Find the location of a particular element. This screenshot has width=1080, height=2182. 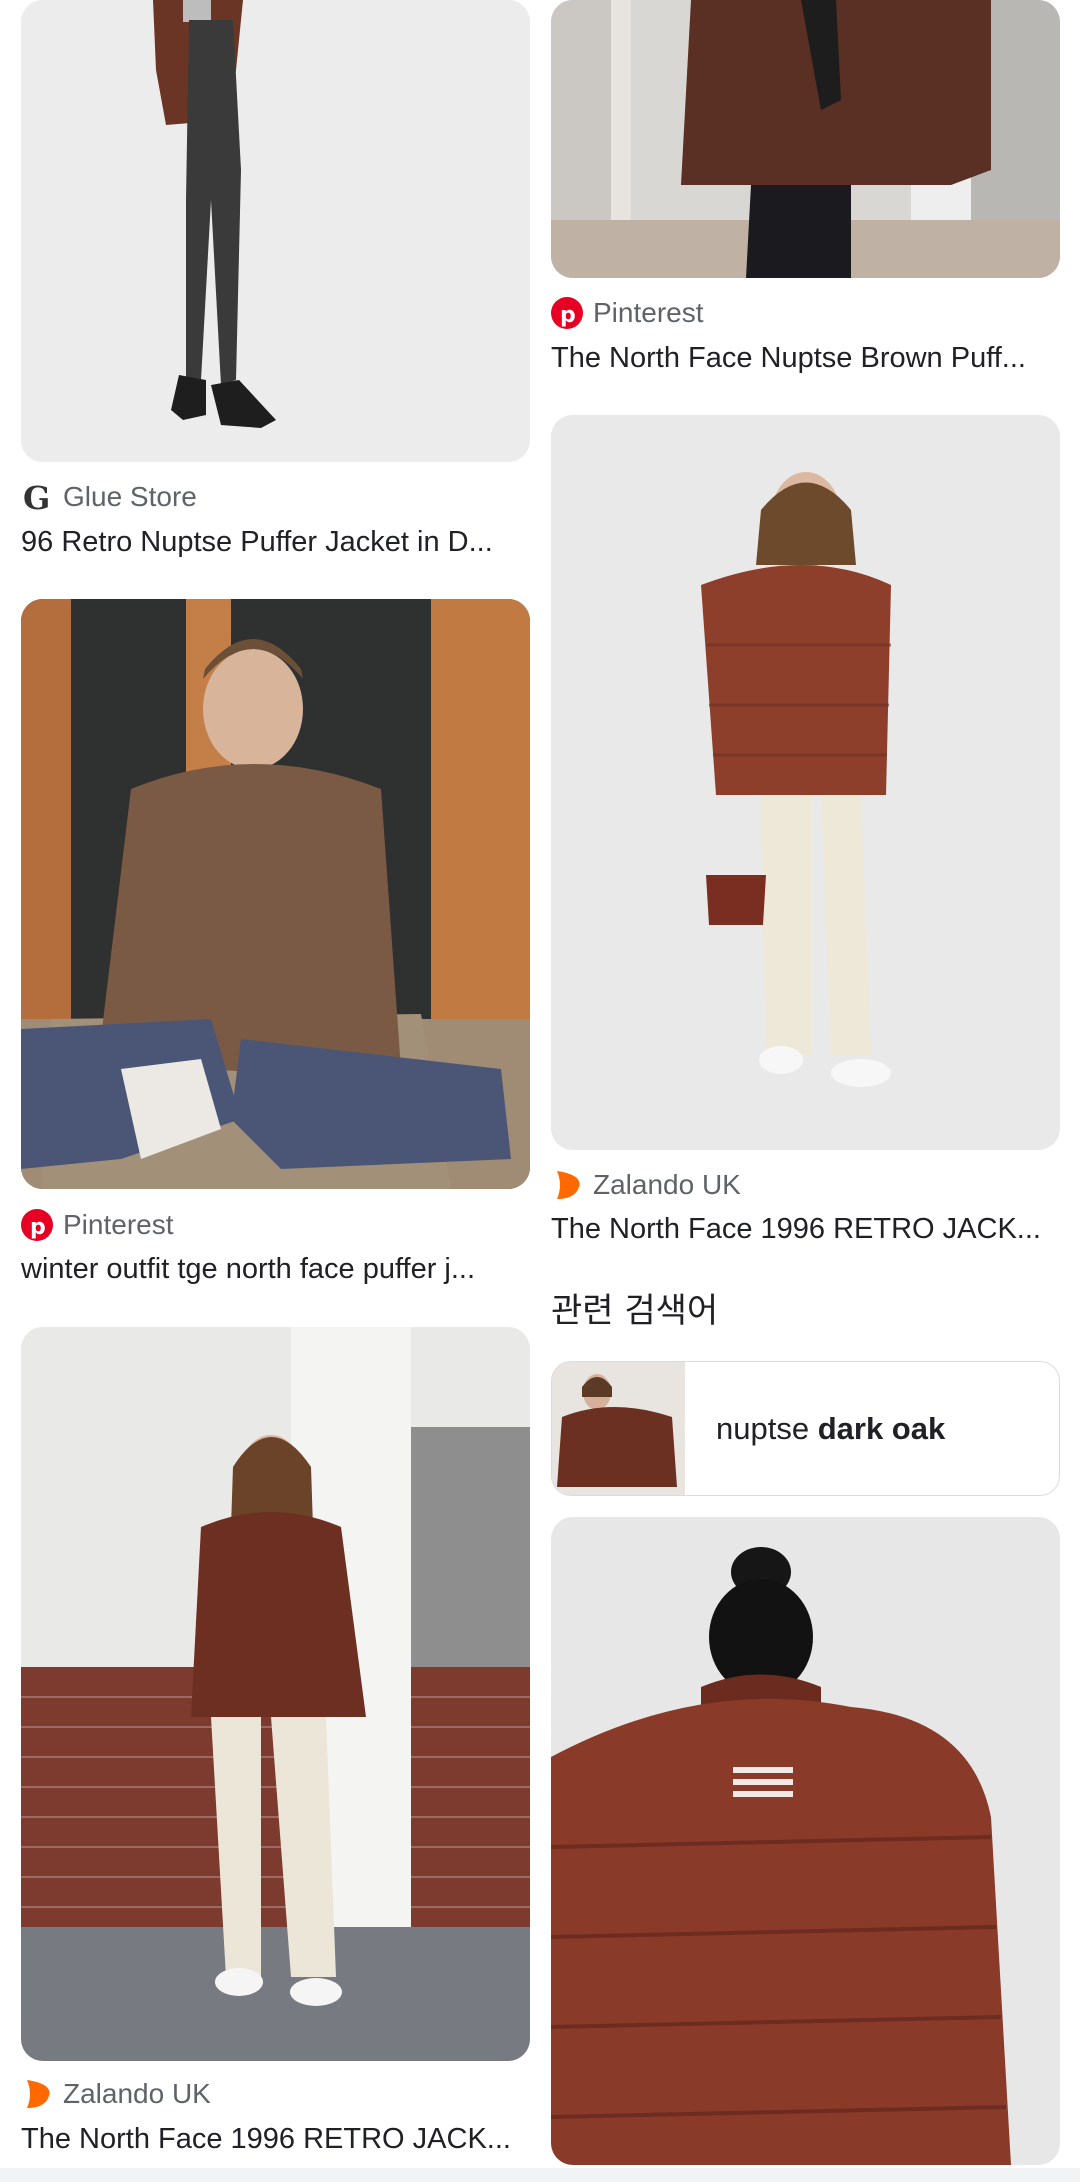

bottom-scroll-edge is located at coordinates (540, 2175).